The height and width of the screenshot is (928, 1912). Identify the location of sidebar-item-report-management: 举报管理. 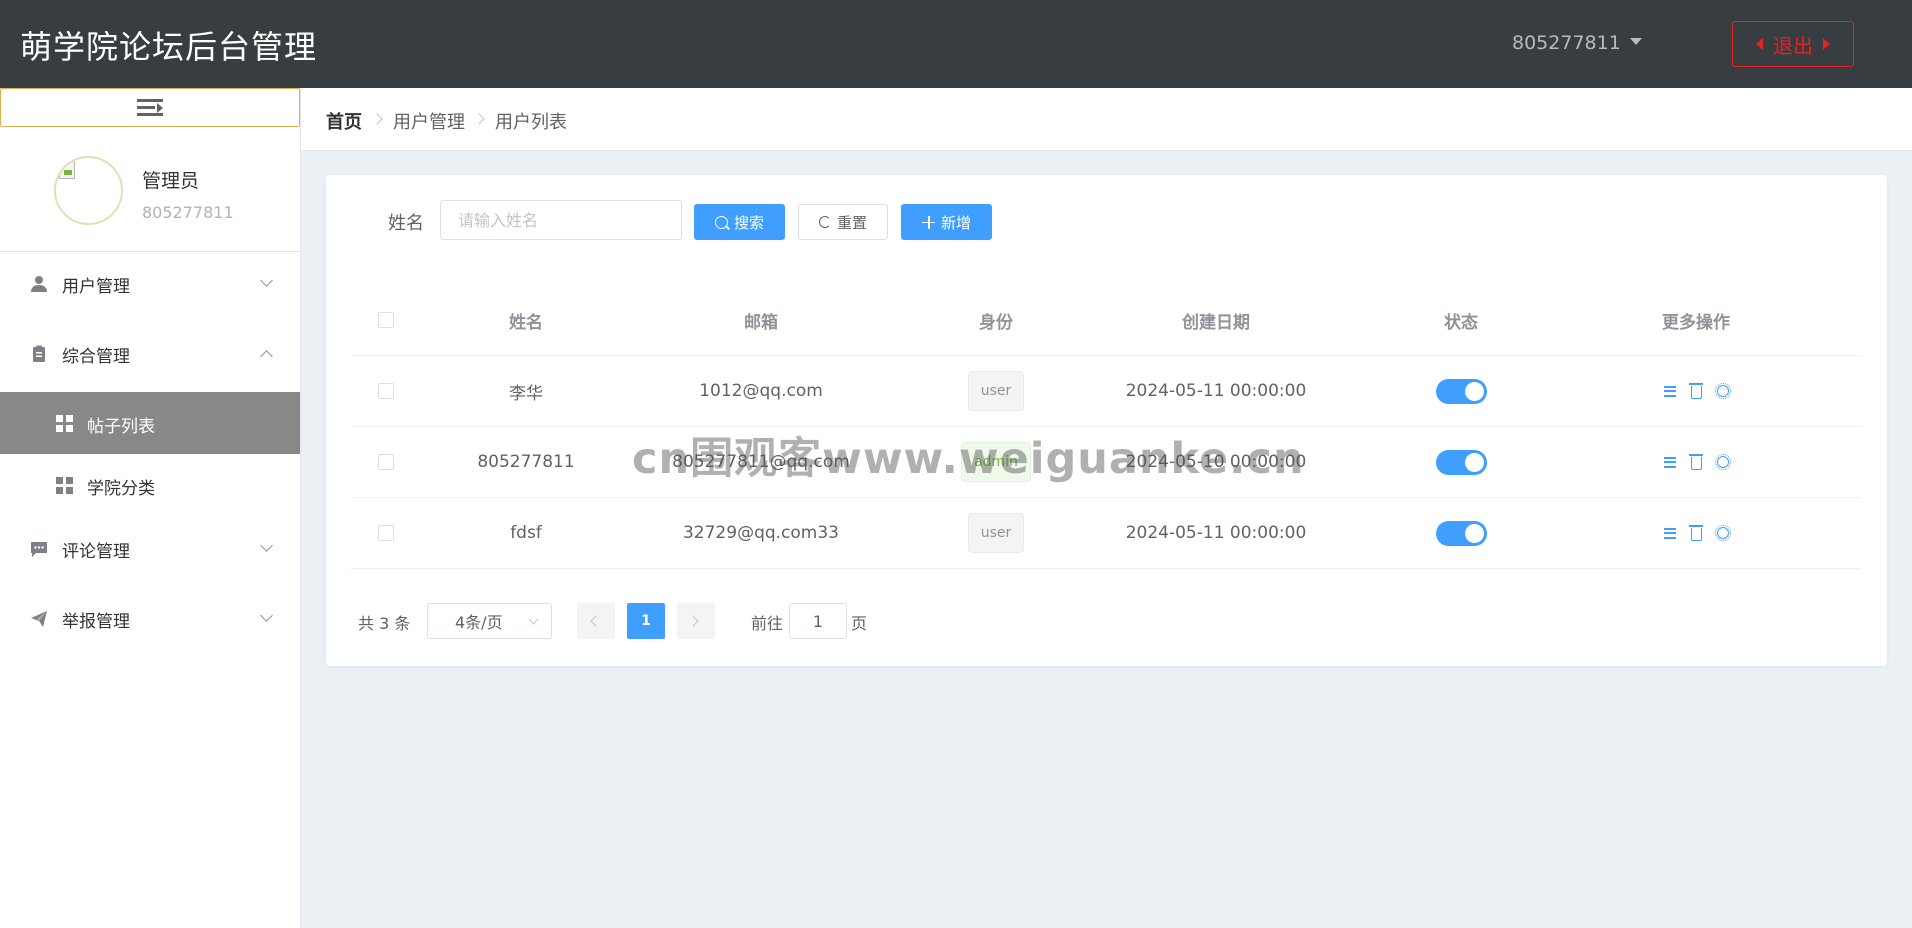
(150, 619).